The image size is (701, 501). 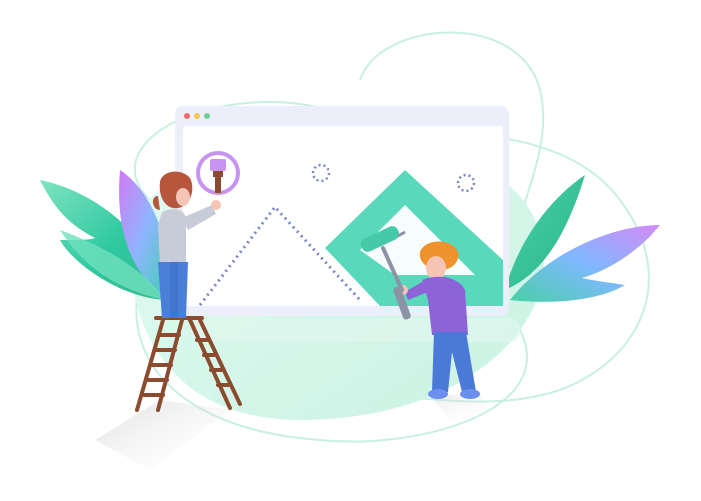 I want to click on paintbrush-icon, so click(x=218, y=173).